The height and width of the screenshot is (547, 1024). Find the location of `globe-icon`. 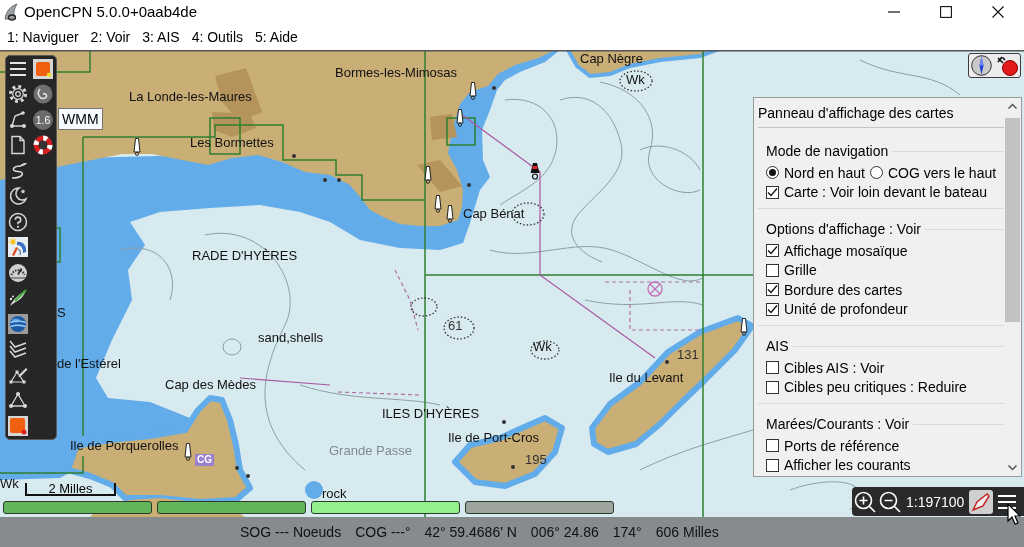

globe-icon is located at coordinates (18, 323).